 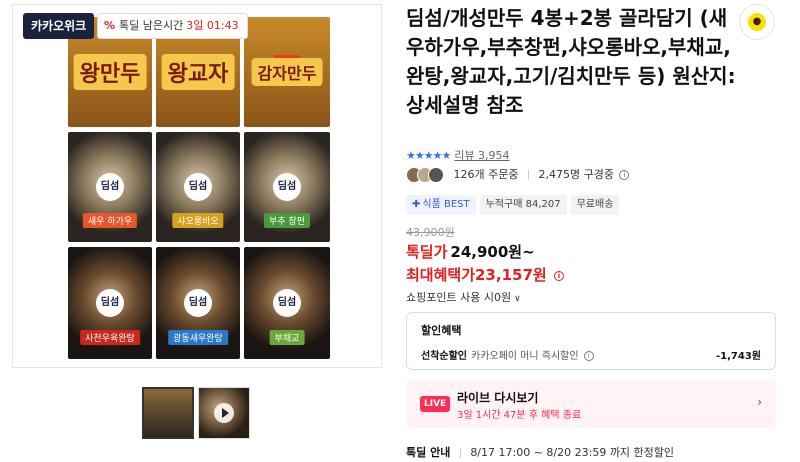 What do you see at coordinates (523, 205) in the screenshot?
I see `tag-total-purchases: 누적구매 84,207` at bounding box center [523, 205].